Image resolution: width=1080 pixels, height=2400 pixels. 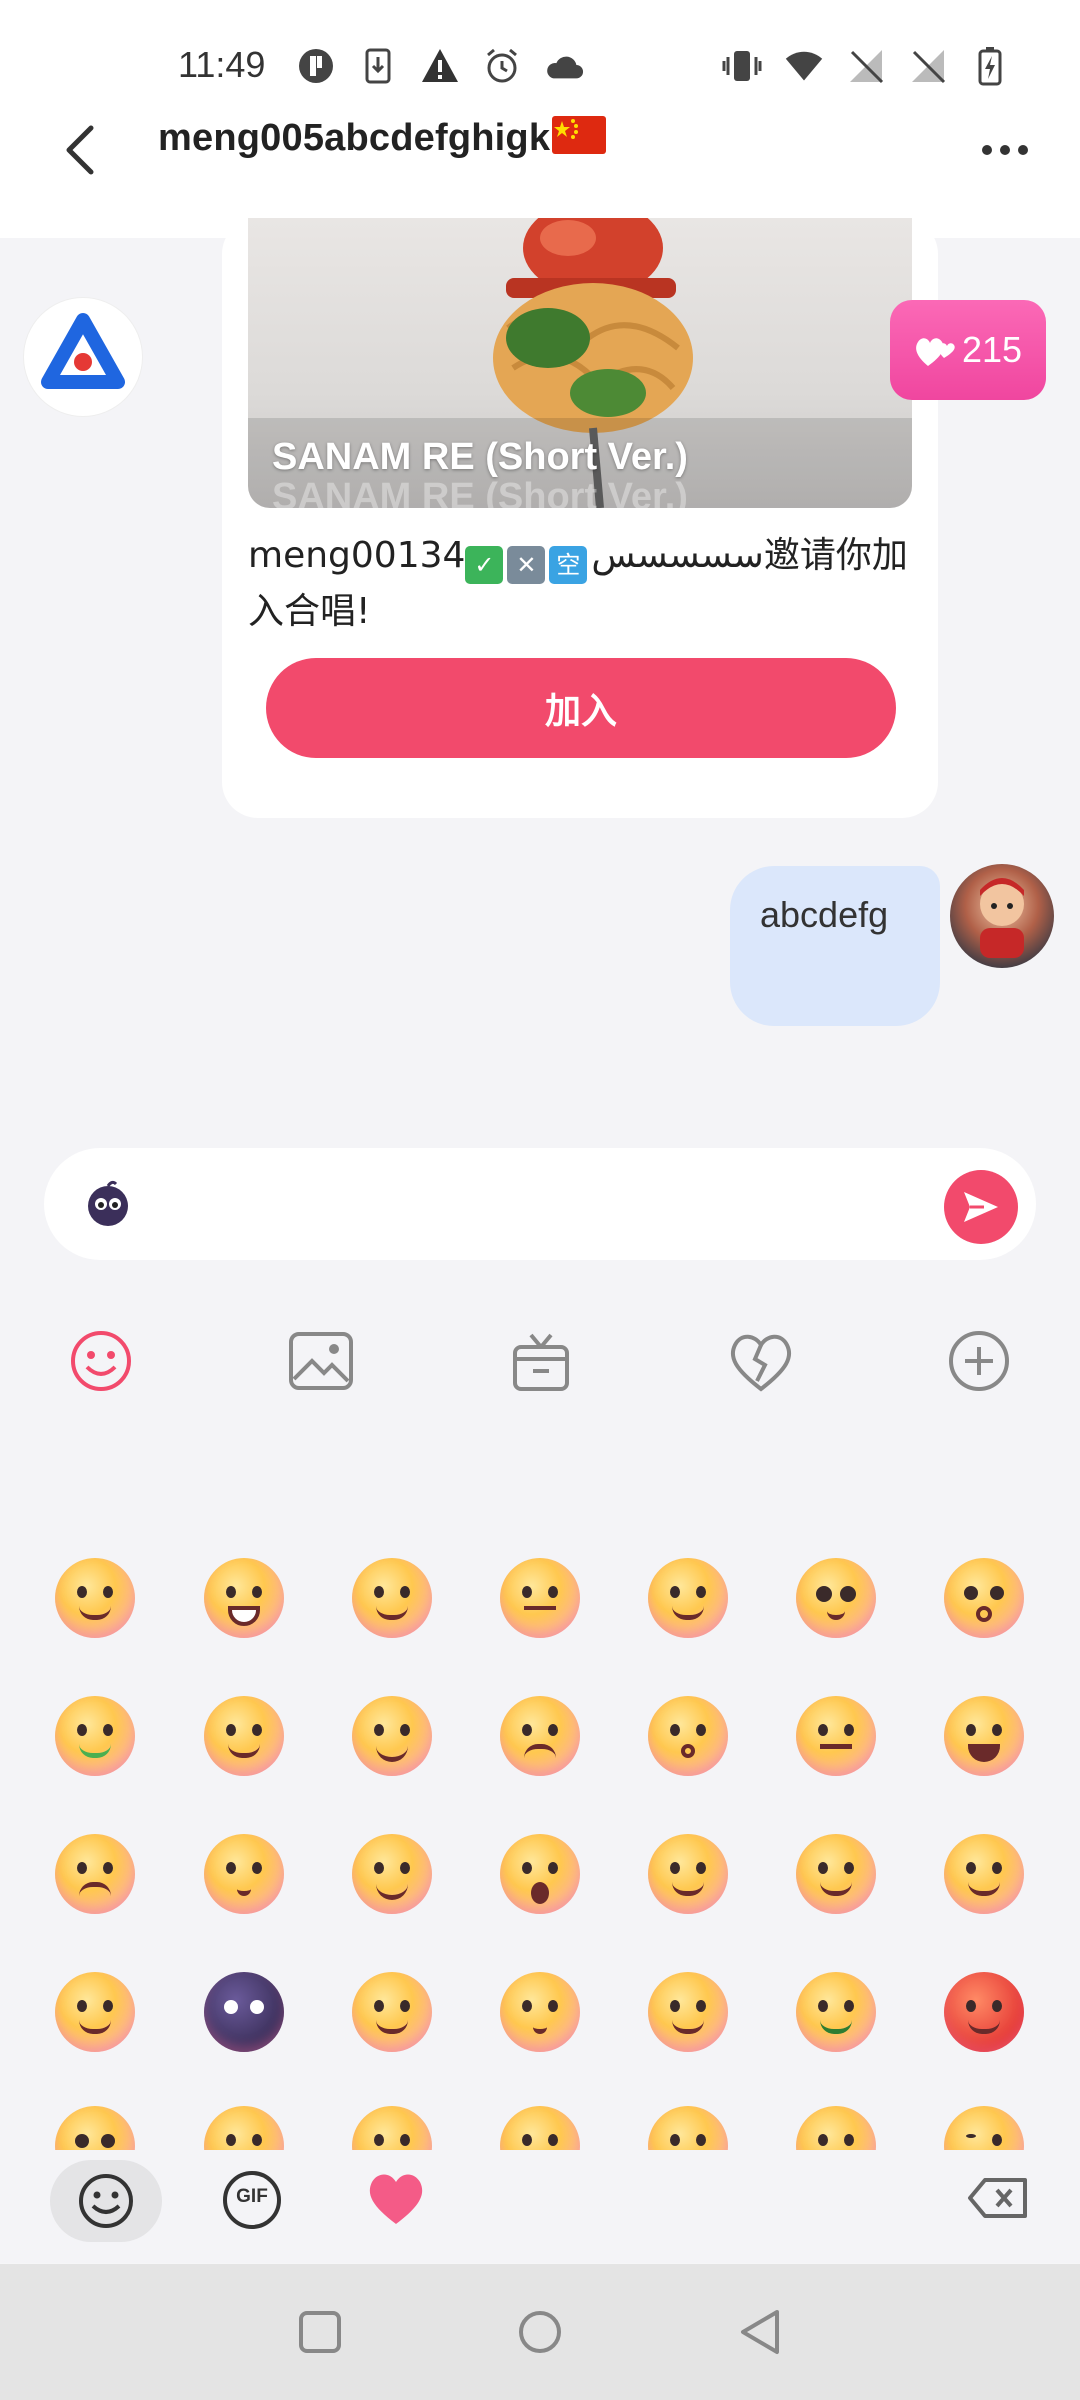 I want to click on backspace-icon, so click(x=997, y=2198).